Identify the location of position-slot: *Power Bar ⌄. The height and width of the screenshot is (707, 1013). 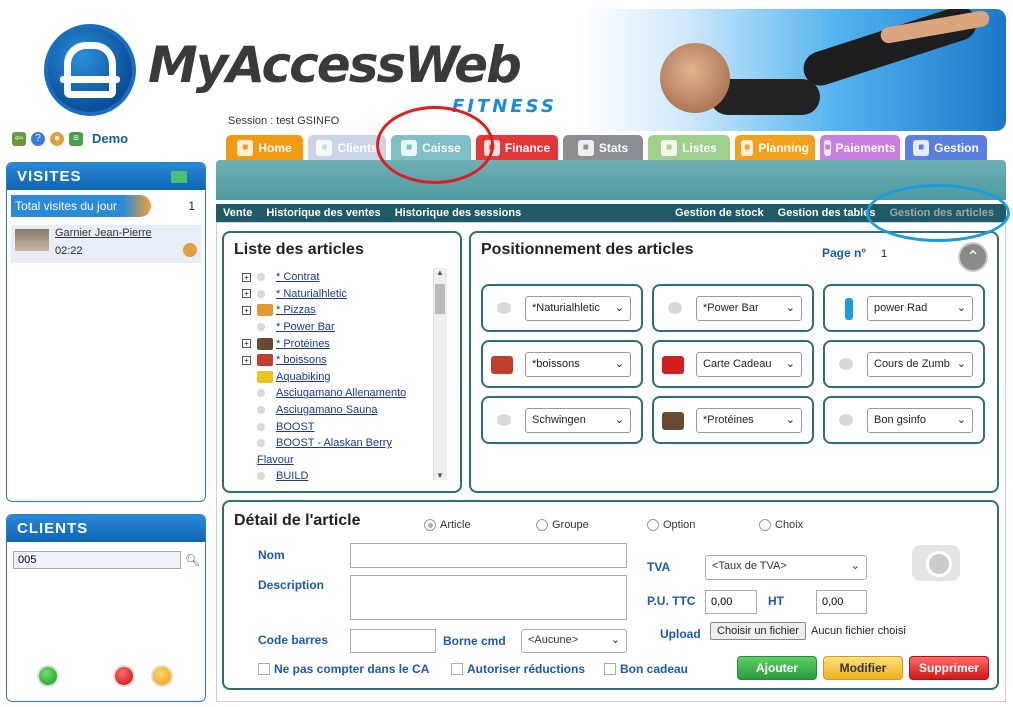
(733, 308).